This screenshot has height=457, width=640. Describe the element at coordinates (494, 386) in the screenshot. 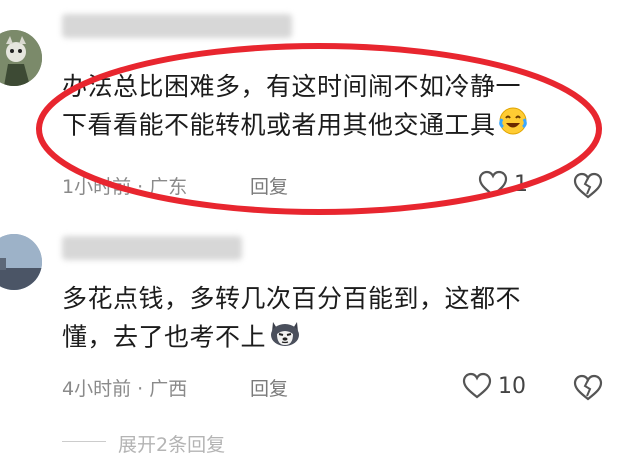

I see `like-button: 10` at that location.